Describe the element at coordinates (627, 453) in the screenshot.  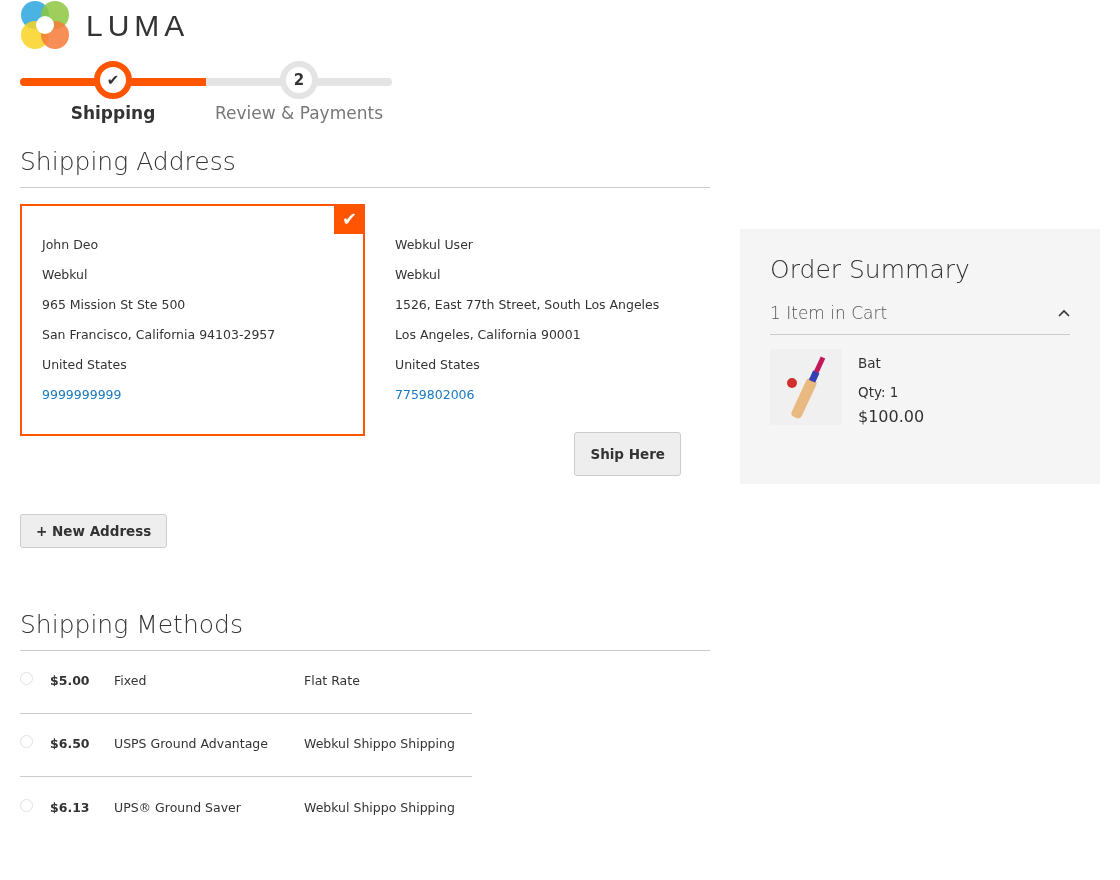
I see `ship-here-button: Ship Here` at that location.